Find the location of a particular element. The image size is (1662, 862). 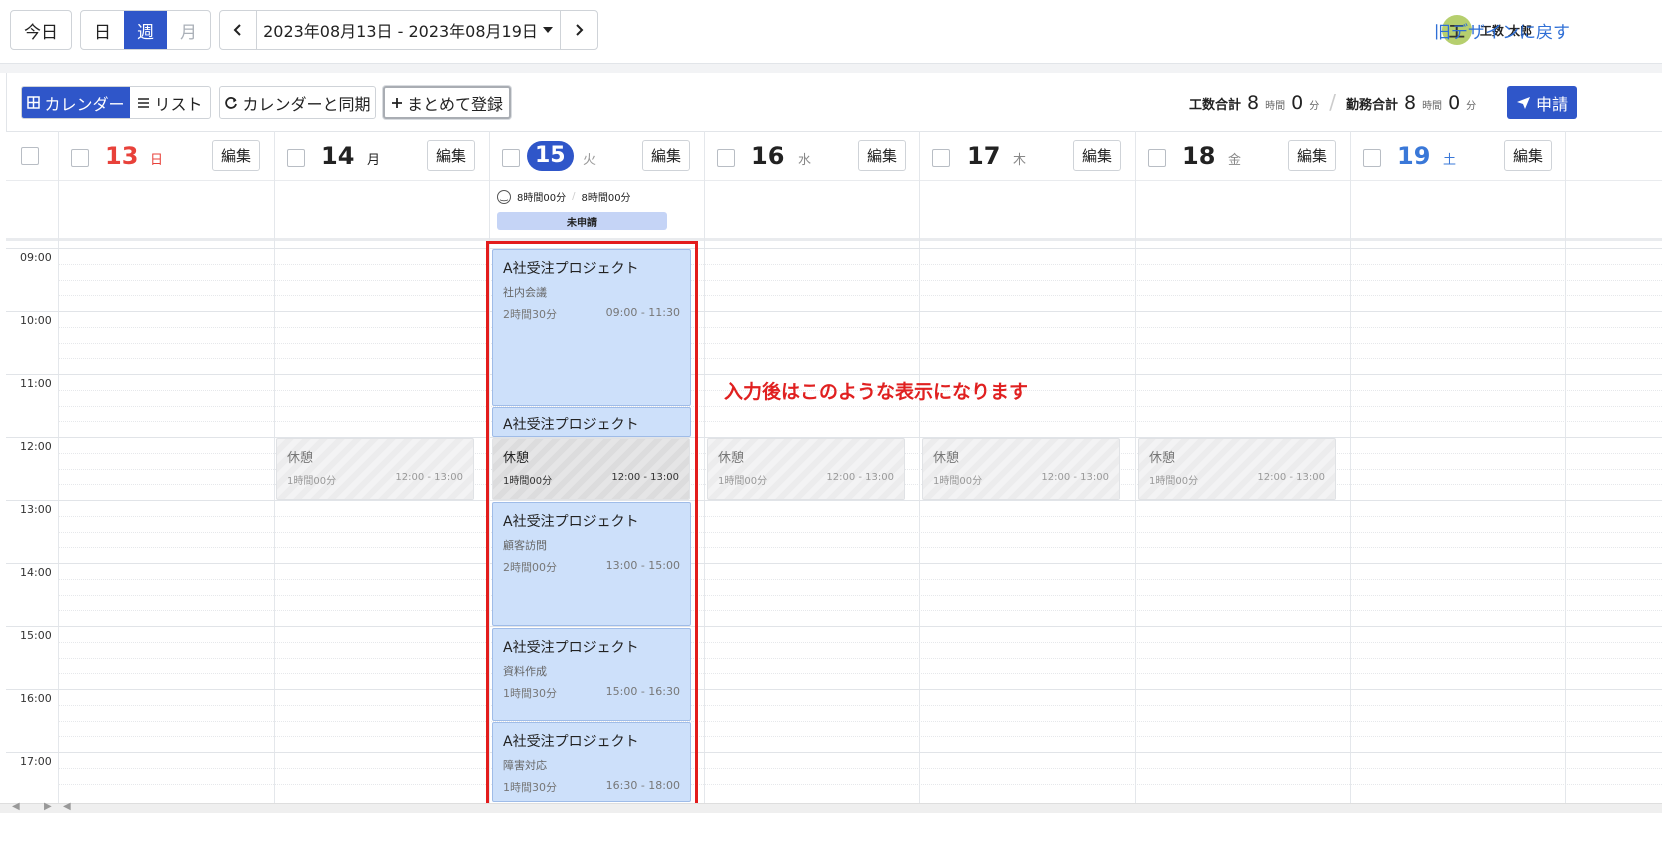

hour-label: 09:00 is located at coordinates (36, 257).